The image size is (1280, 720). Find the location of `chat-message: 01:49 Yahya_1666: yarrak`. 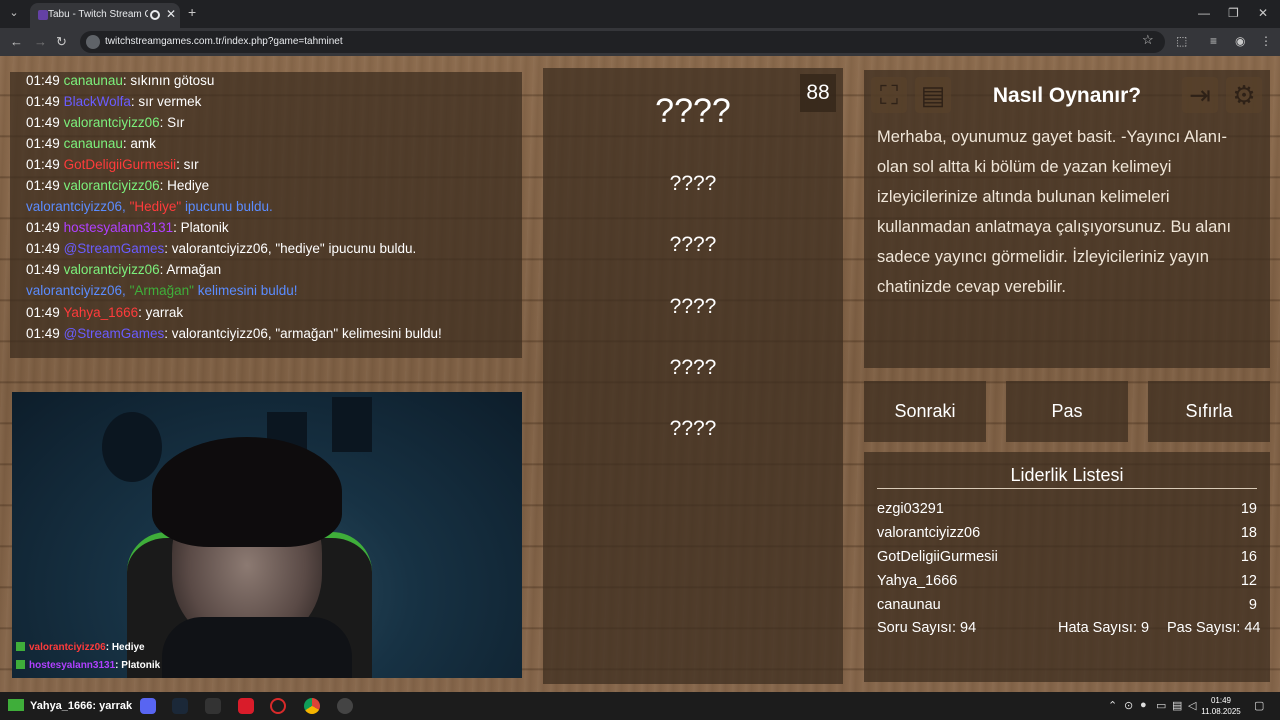

chat-message: 01:49 Yahya_1666: yarrak is located at coordinates (104, 312).